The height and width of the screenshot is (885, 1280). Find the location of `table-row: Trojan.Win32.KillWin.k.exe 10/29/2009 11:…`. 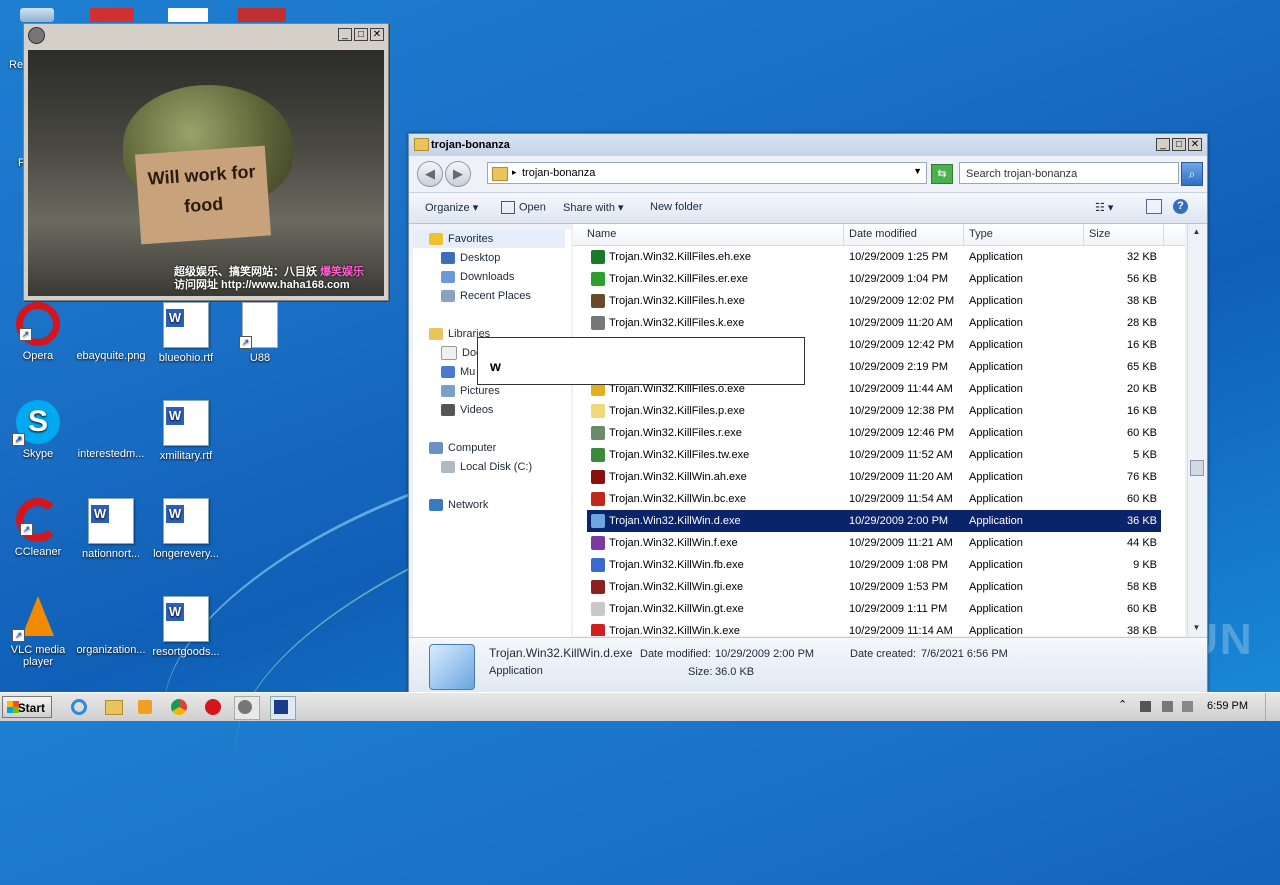

table-row: Trojan.Win32.KillWin.k.exe 10/29/2009 11:… is located at coordinates (874, 628).